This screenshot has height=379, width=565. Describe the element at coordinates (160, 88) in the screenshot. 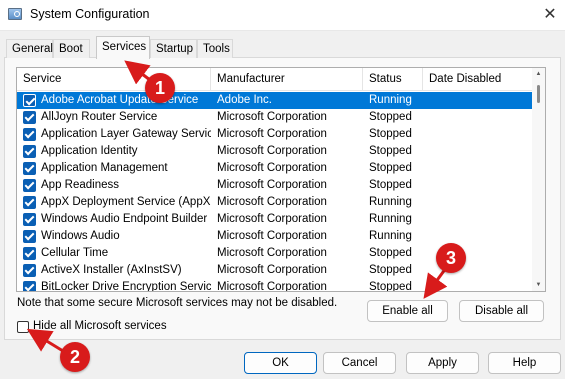

I see `annotation-badge-1: 1` at that location.